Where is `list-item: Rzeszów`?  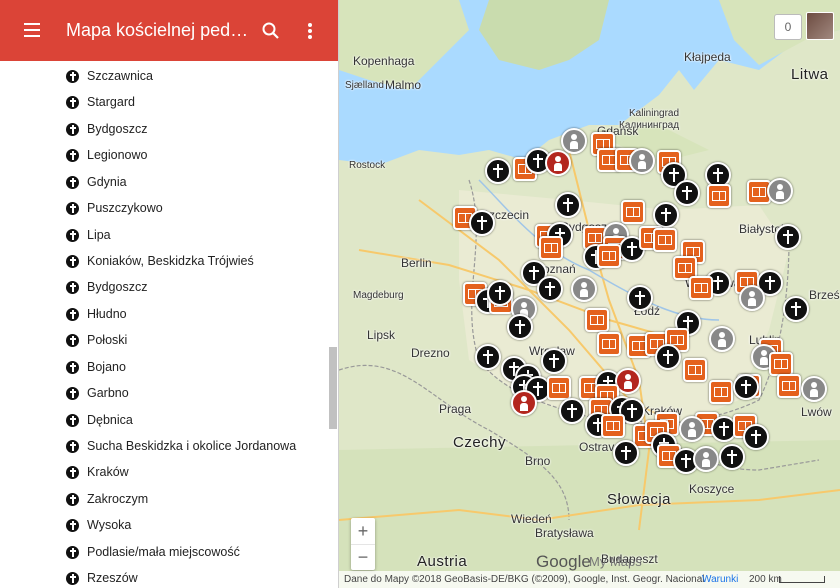 list-item: Rzeszów is located at coordinates (102, 576).